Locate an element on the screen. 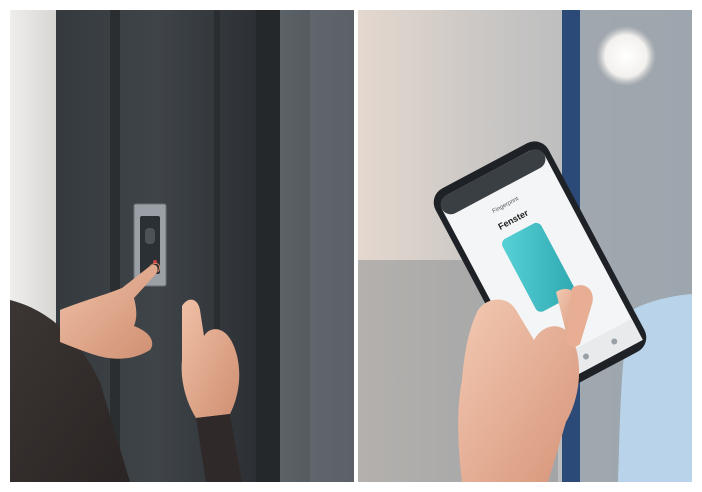 The image size is (702, 492). ceiling-light is located at coordinates (626, 56).